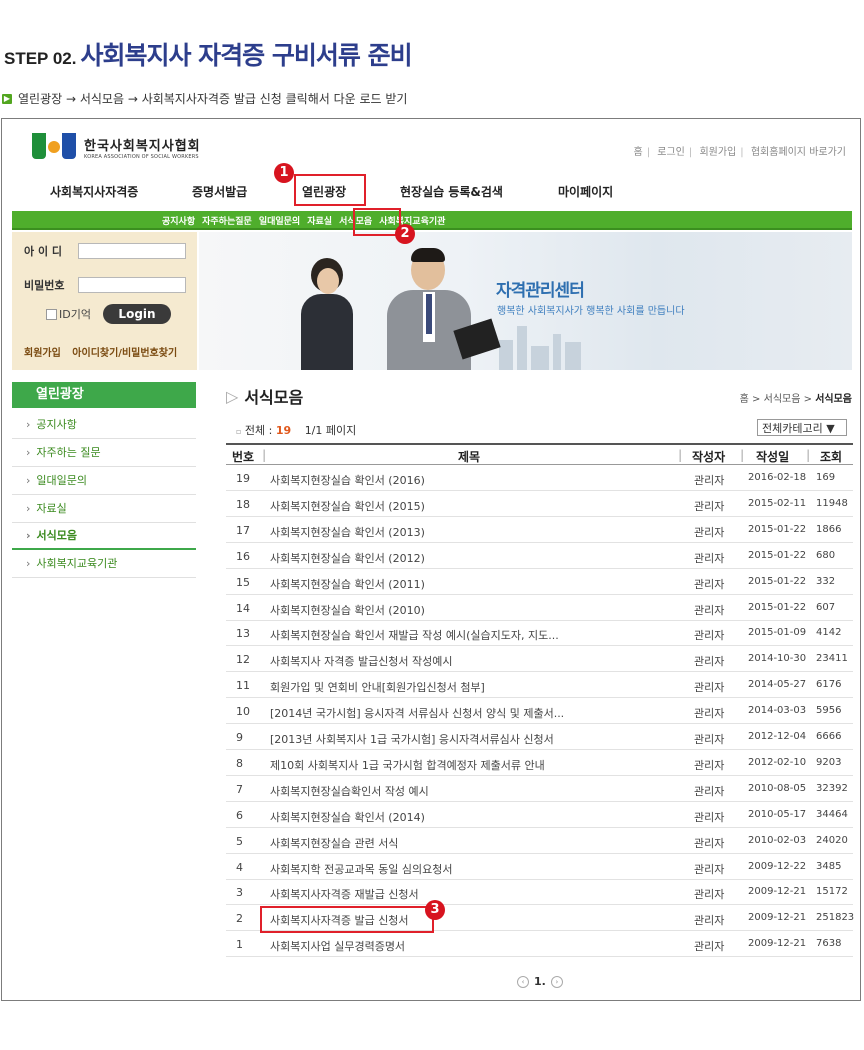 This screenshot has width=864, height=1050. What do you see at coordinates (539, 556) in the screenshot?
I see `table-row: 16 사회복지현장실습 확인서 (2012) 관리자 2015-01-22 680` at bounding box center [539, 556].